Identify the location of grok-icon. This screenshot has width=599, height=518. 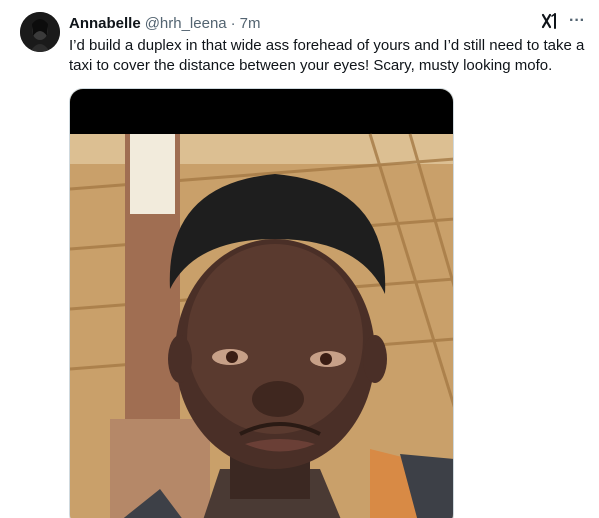
(550, 21).